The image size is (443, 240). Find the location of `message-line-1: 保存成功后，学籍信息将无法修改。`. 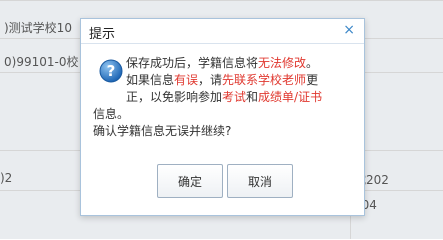

message-line-1: 保存成功后，学籍信息将无法修改。 is located at coordinates (241, 63).